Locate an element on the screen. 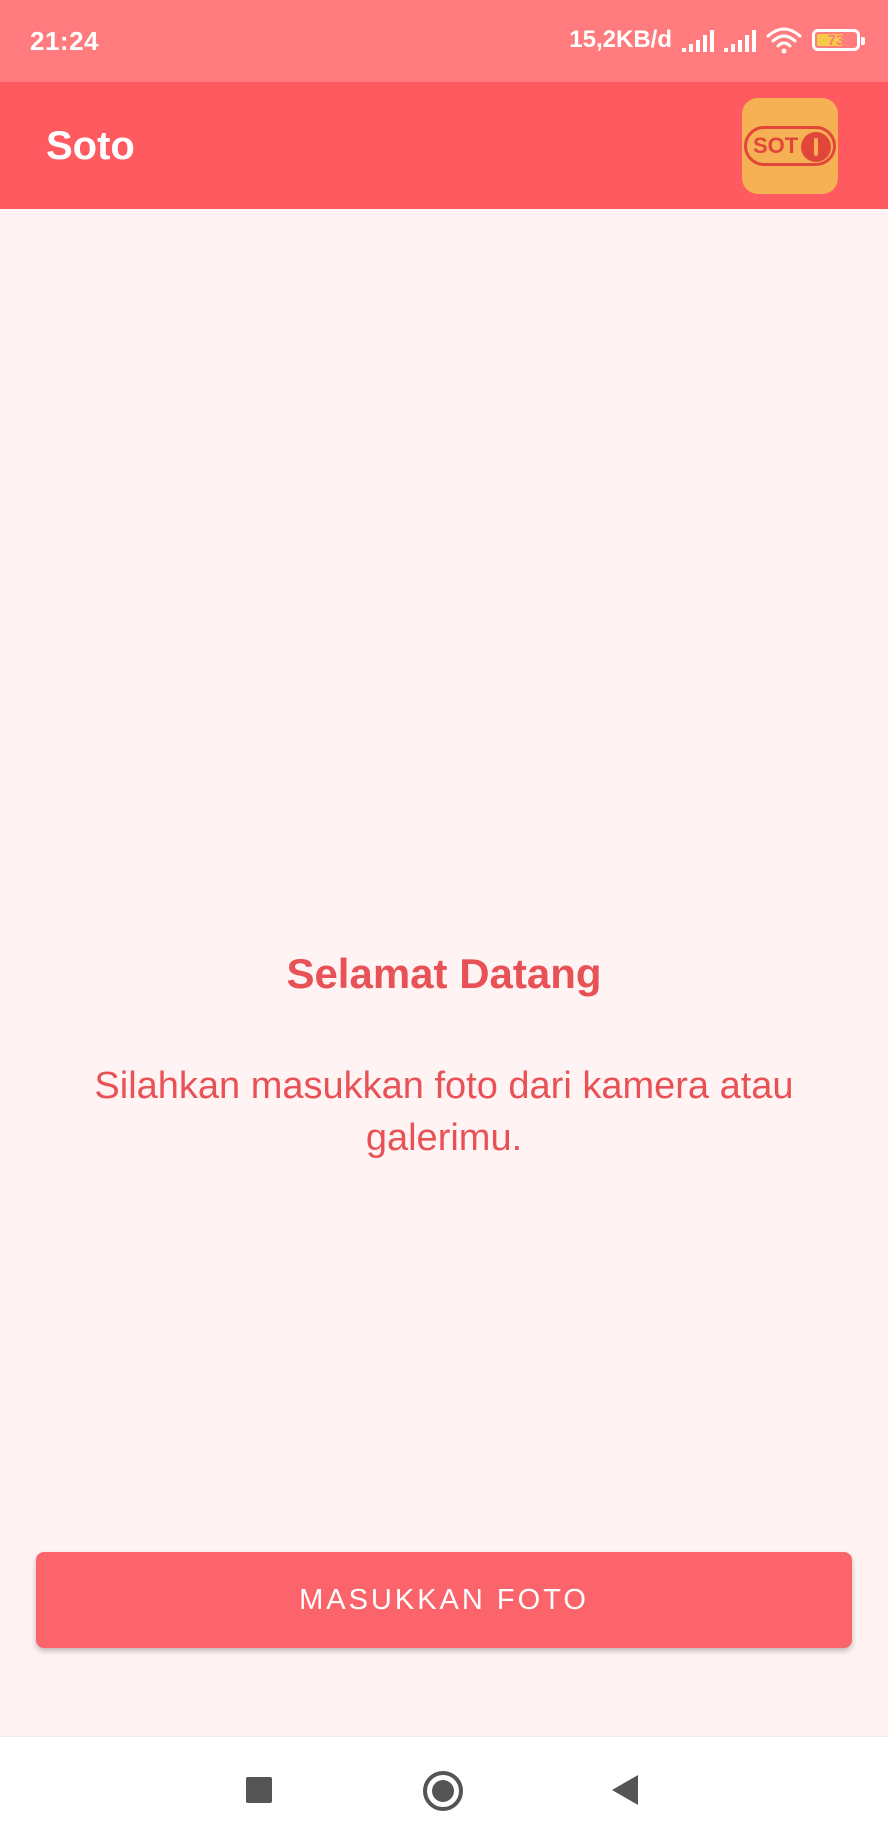 Image resolution: width=888 pixels, height=1843 pixels. status-time: 21:24 is located at coordinates (64, 41).